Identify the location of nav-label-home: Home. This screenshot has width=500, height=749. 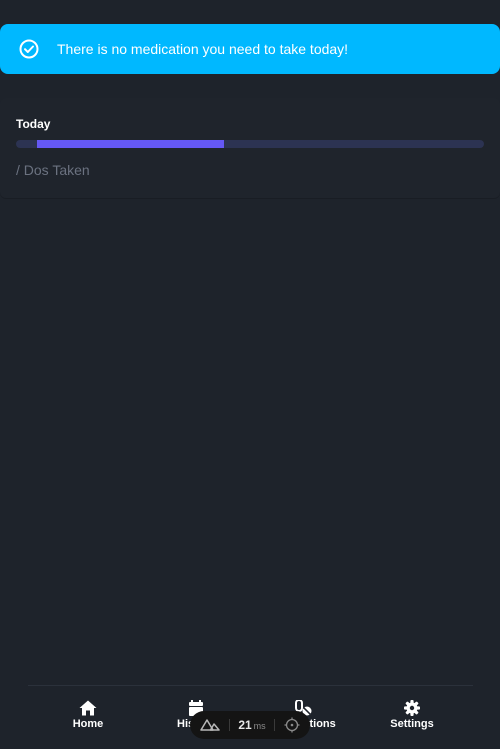
(88, 724).